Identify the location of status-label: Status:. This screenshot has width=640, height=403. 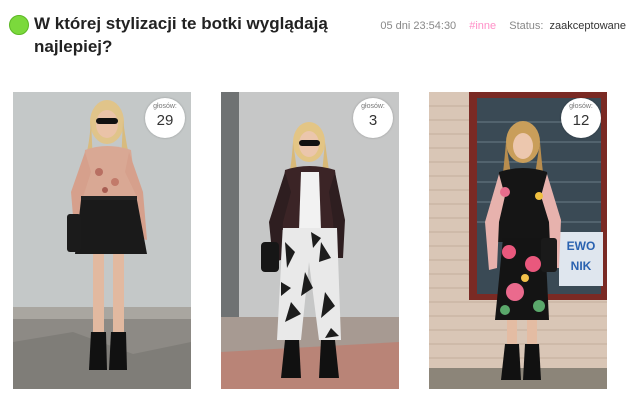
(526, 26).